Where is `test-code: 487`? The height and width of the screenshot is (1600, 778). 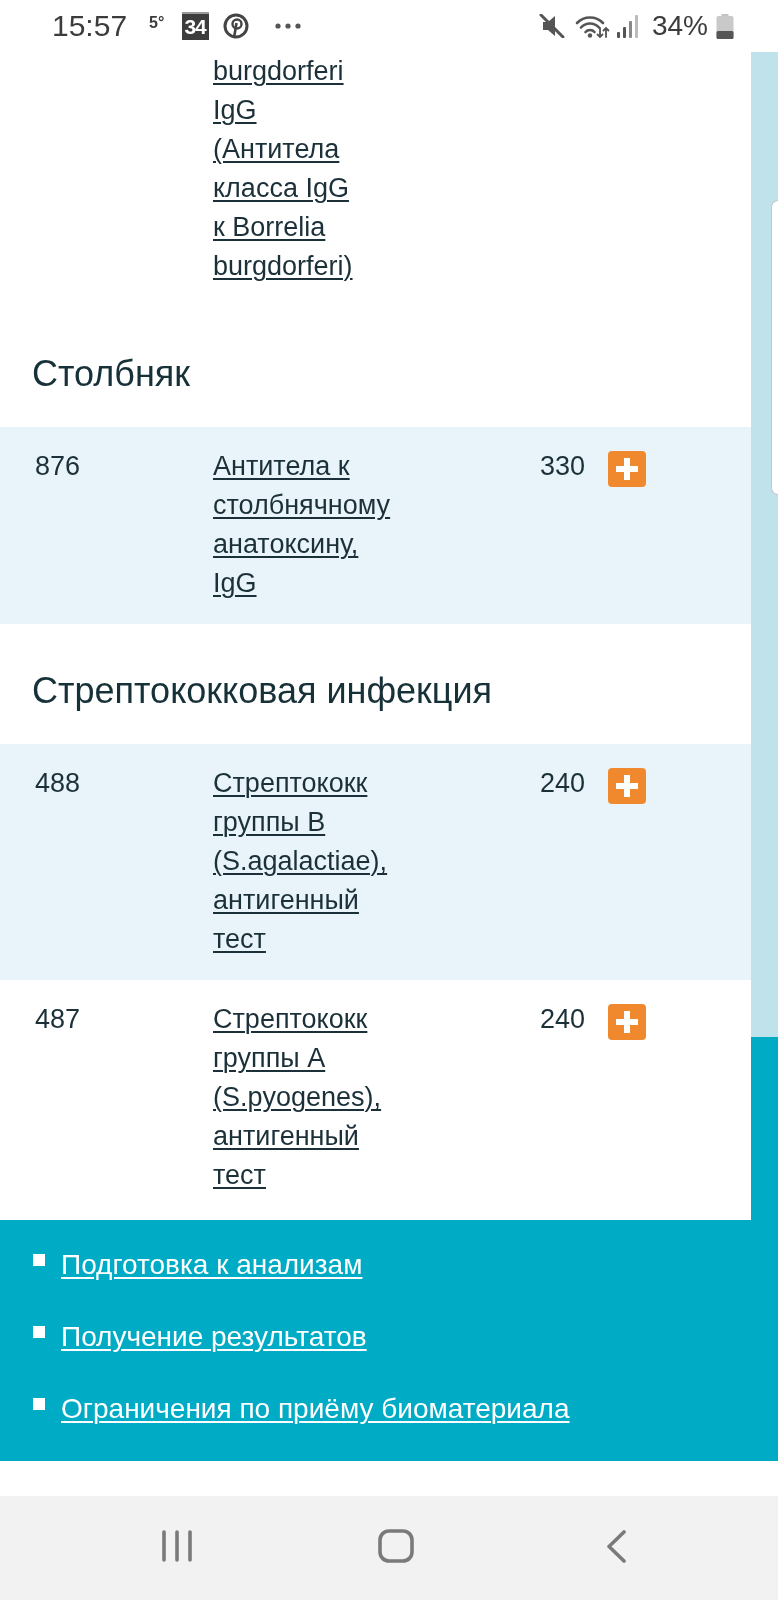
test-code: 487 is located at coordinates (58, 1019).